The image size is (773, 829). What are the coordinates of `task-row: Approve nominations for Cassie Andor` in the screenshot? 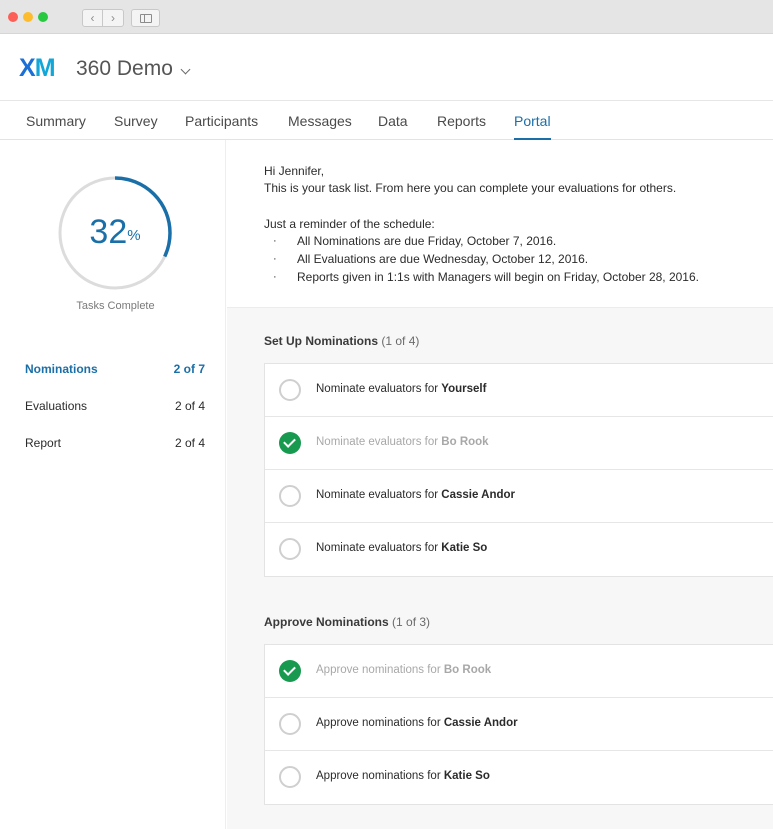 It's located at (519, 724).